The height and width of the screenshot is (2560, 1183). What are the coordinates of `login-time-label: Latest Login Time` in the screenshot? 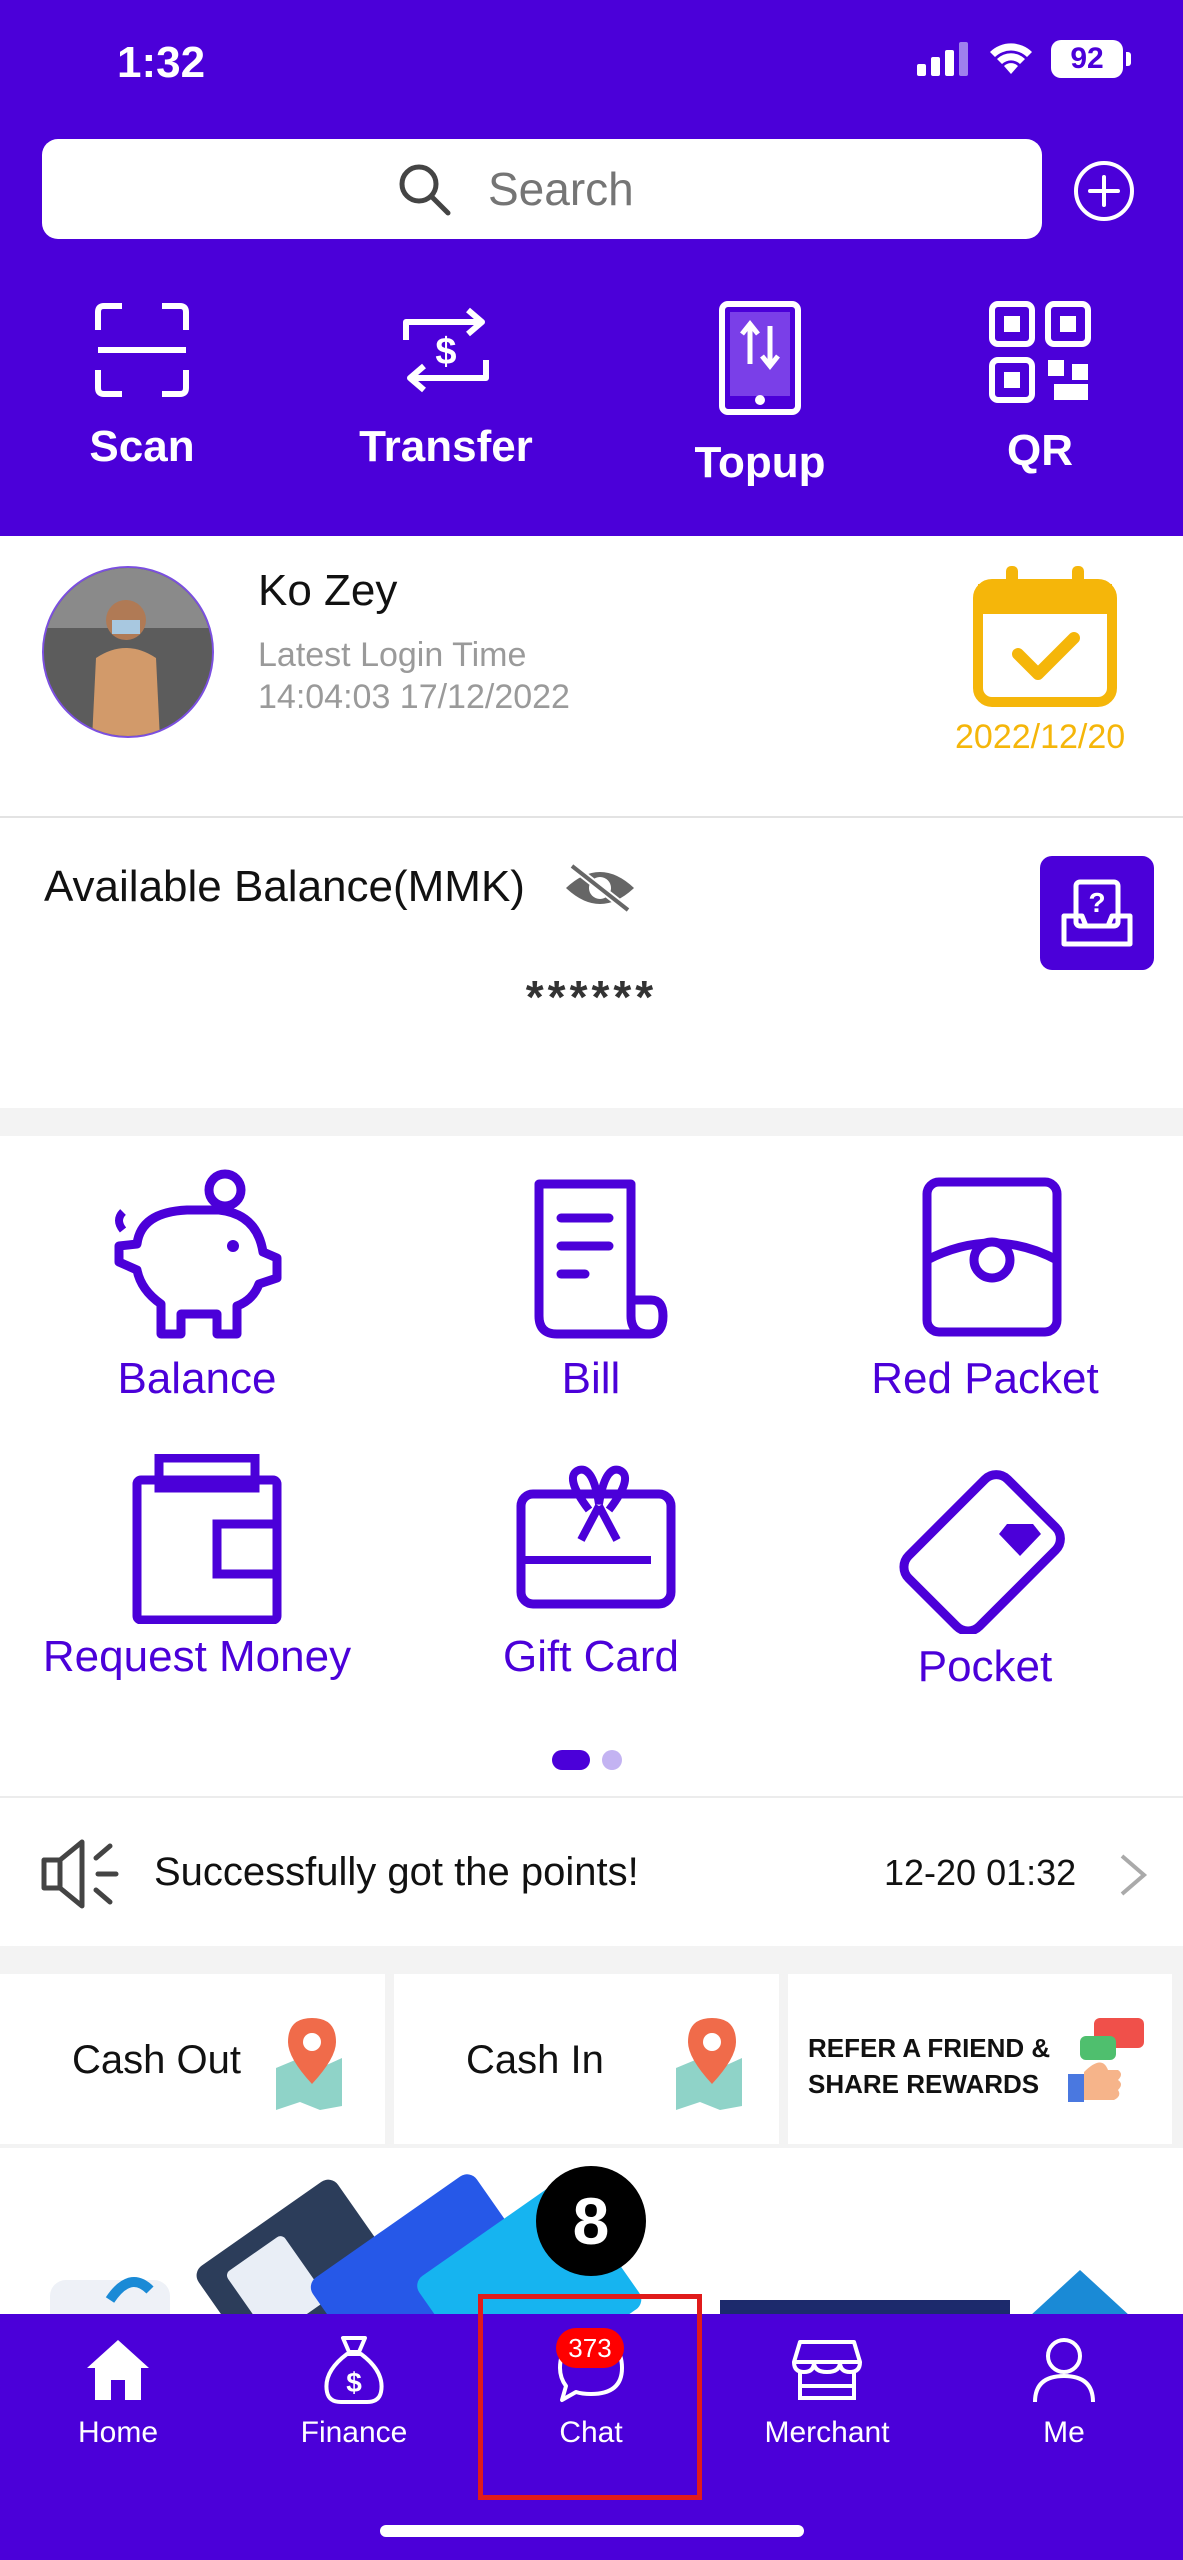 It's located at (392, 655).